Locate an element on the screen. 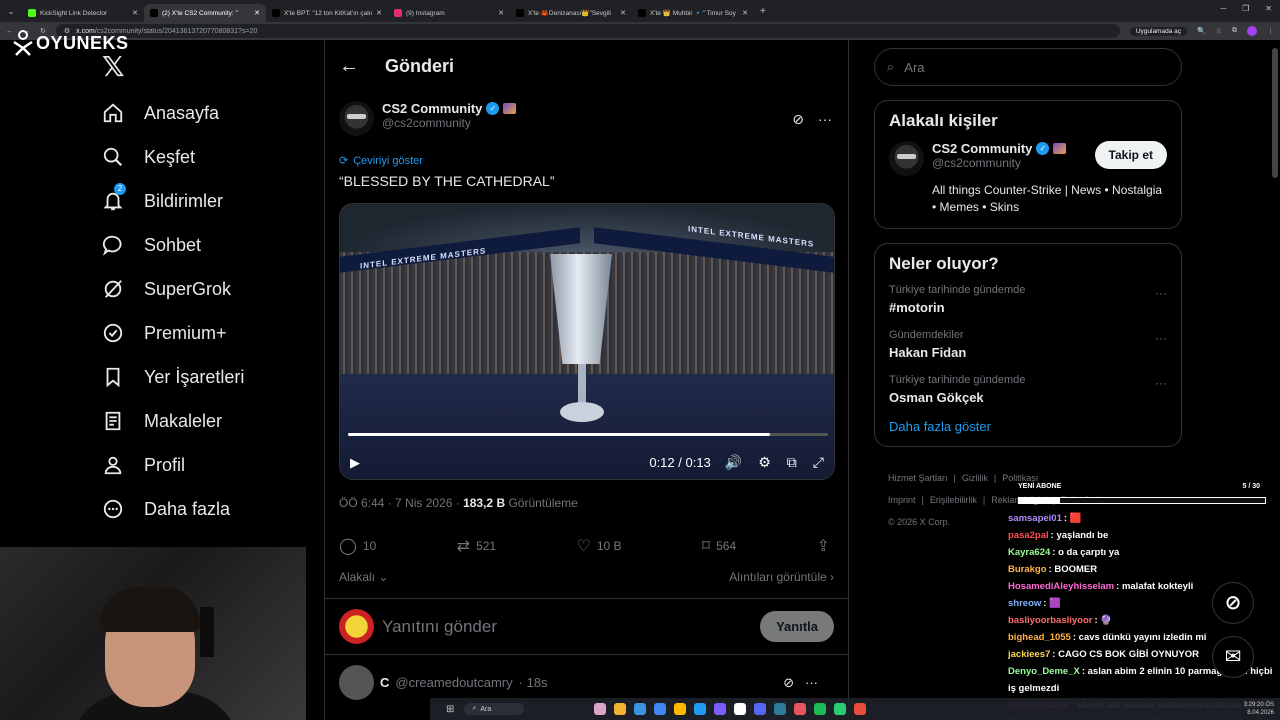 The width and height of the screenshot is (1280, 720). chat-username: Kayra624 is located at coordinates (1029, 552).